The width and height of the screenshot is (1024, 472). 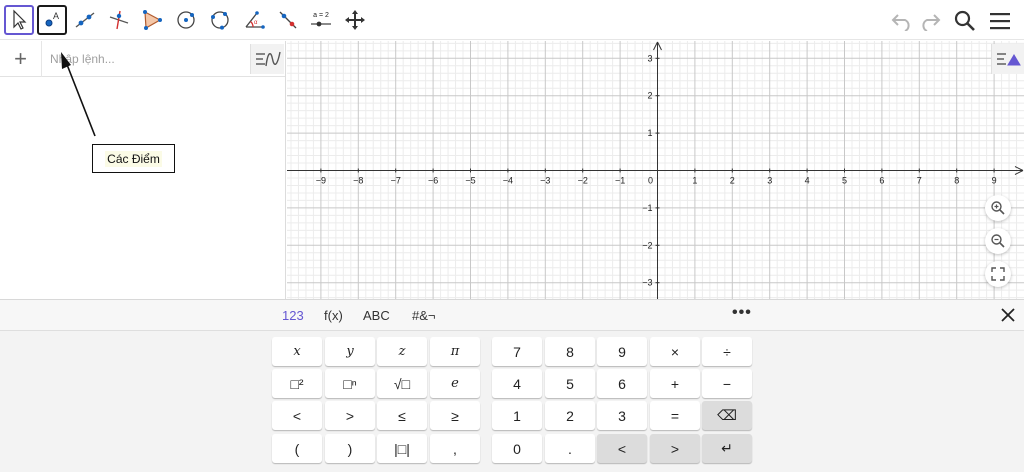 What do you see at coordinates (517, 448) in the screenshot?
I see `key-0: 0` at bounding box center [517, 448].